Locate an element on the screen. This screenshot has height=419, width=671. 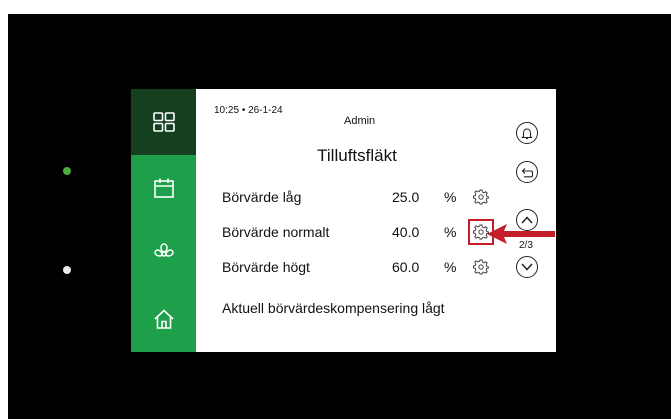
setpoint-value: 60.0 is located at coordinates (405, 267).